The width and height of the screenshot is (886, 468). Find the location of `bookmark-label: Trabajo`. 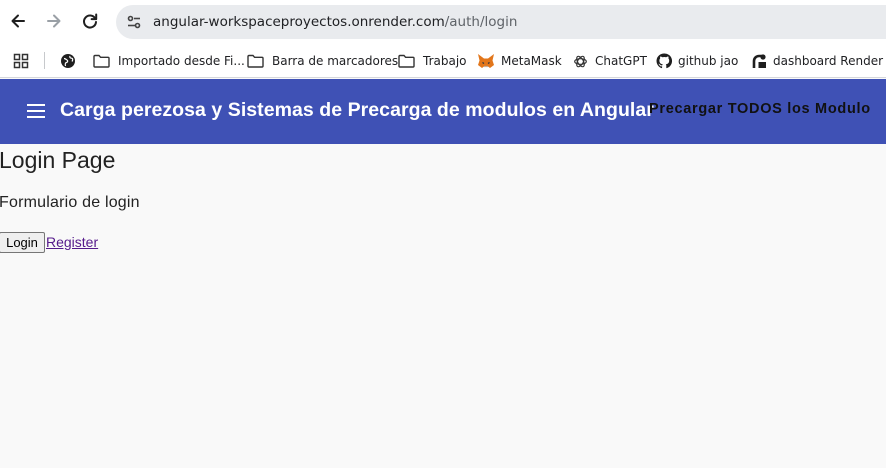

bookmark-label: Trabajo is located at coordinates (445, 61).